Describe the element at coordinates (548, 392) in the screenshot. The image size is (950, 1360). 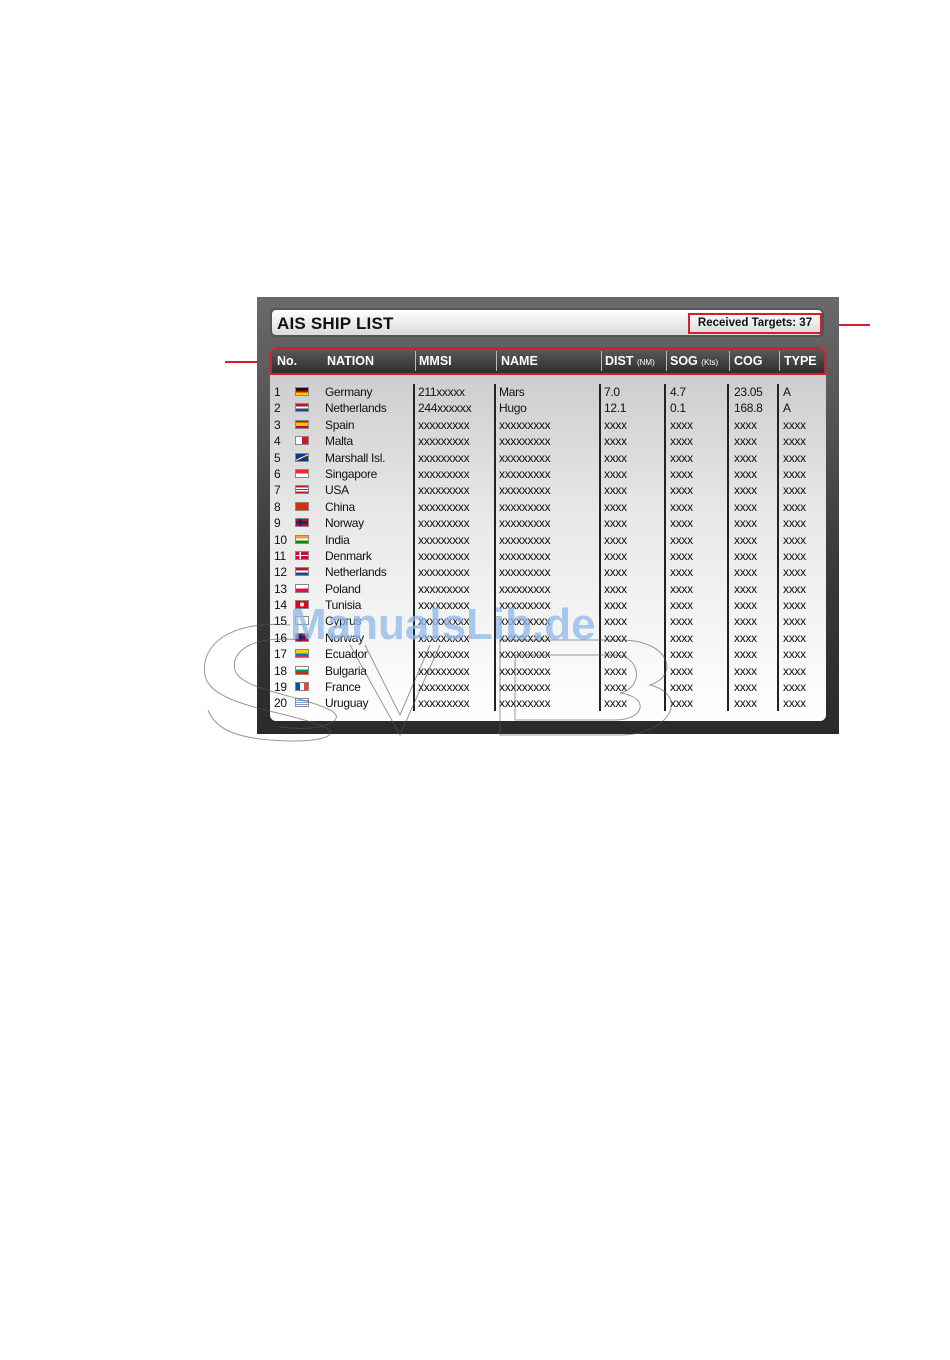
I see `table-row: 1 Germany 211xxxxx Mars 7.0 4.7 23.05 A` at that location.